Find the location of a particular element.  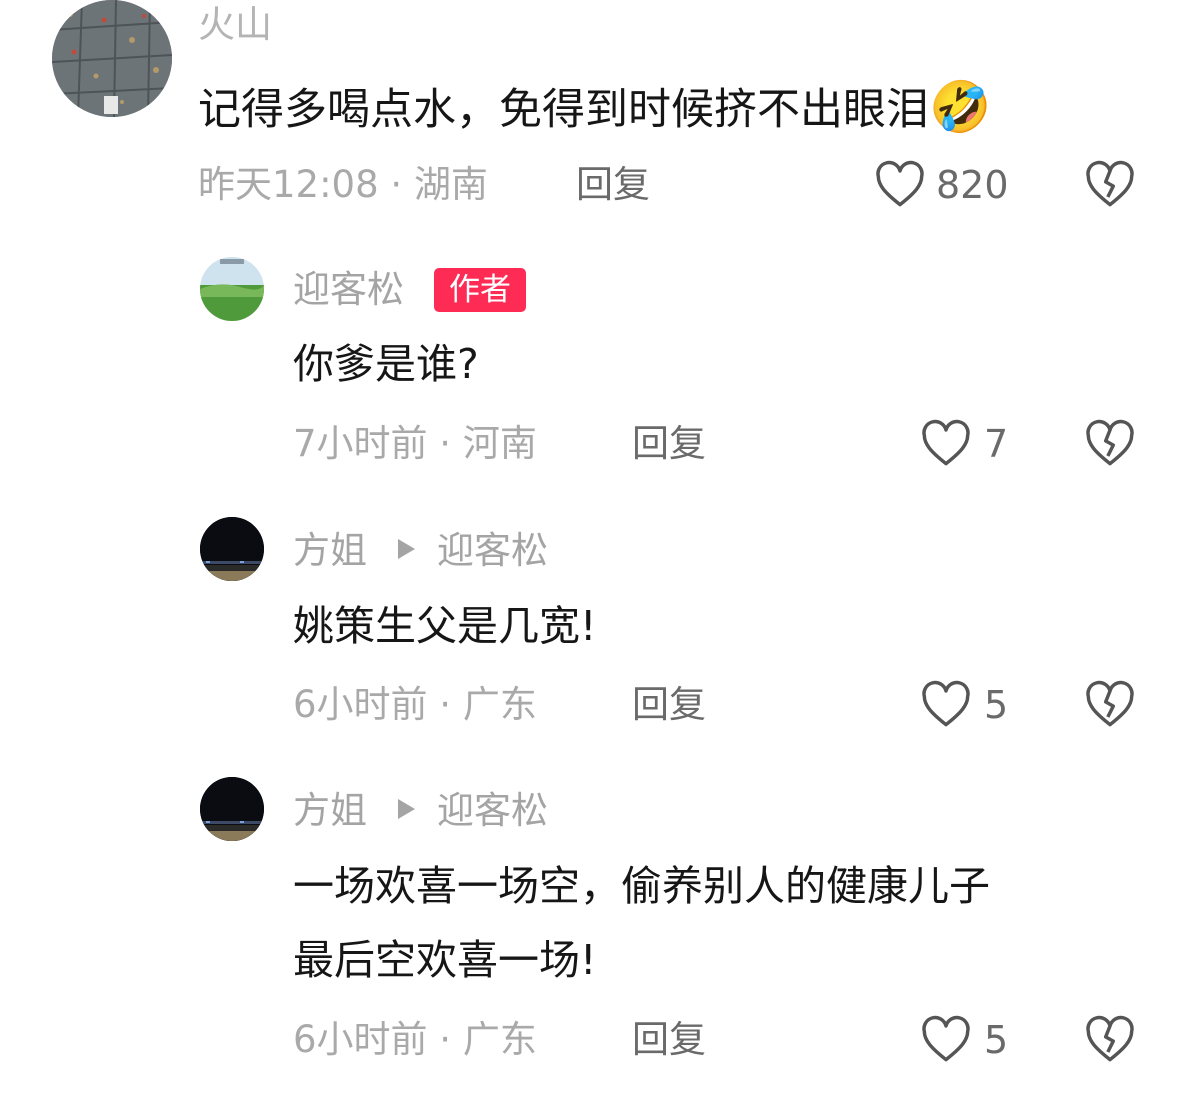

comment-text: 你爹是谁? is located at coordinates (386, 364).